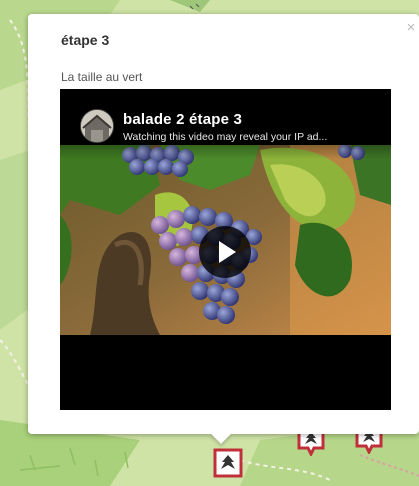 The height and width of the screenshot is (486, 419). I want to click on channel-avatar, so click(97, 126).